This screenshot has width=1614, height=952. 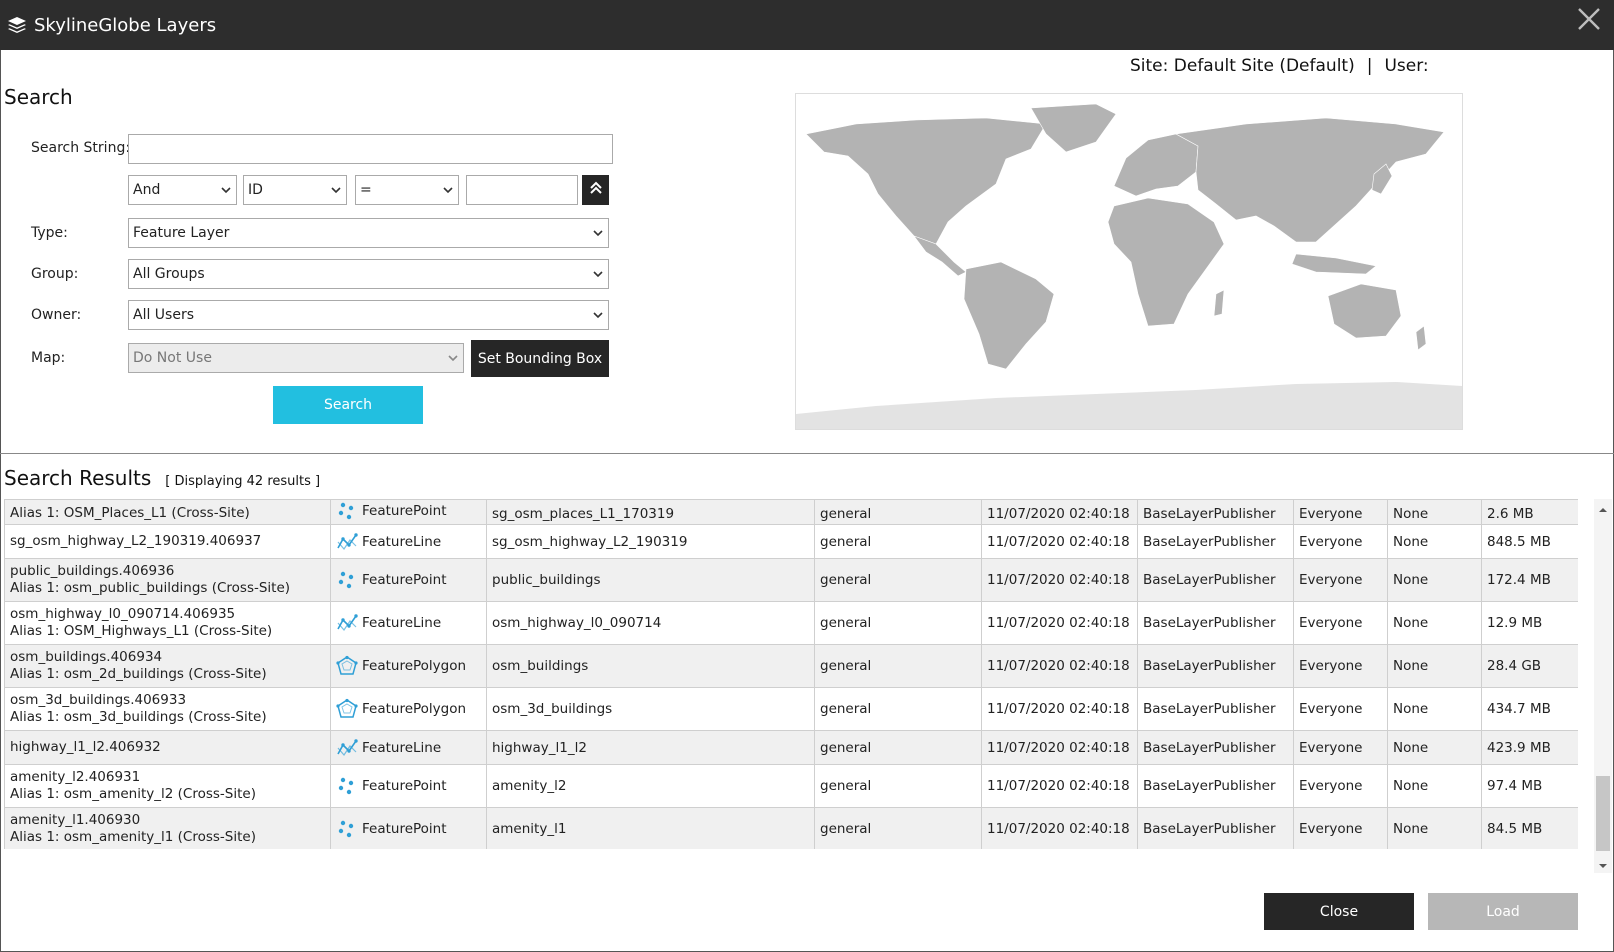 I want to click on cell-size: 172.4 MB, so click(x=1529, y=580).